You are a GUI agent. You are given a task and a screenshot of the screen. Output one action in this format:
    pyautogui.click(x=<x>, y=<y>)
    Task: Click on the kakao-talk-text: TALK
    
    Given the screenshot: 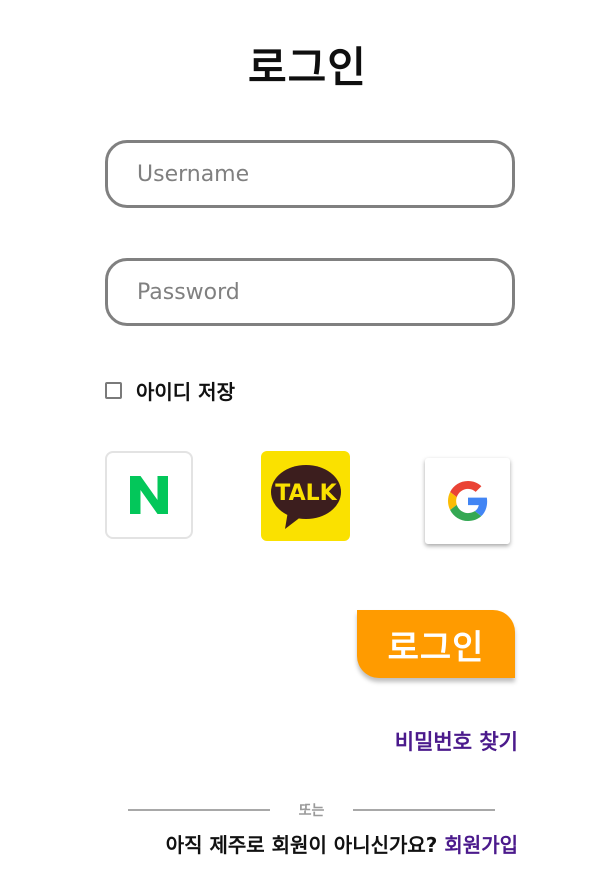 What is the action you would take?
    pyautogui.click(x=306, y=493)
    